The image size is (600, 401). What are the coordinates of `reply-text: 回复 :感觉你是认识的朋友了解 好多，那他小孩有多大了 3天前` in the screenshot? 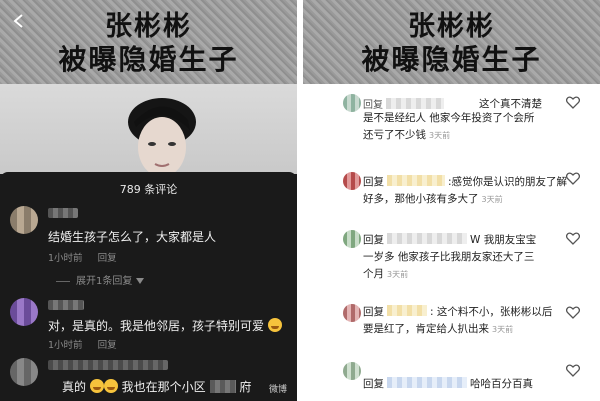 It's located at (468, 191).